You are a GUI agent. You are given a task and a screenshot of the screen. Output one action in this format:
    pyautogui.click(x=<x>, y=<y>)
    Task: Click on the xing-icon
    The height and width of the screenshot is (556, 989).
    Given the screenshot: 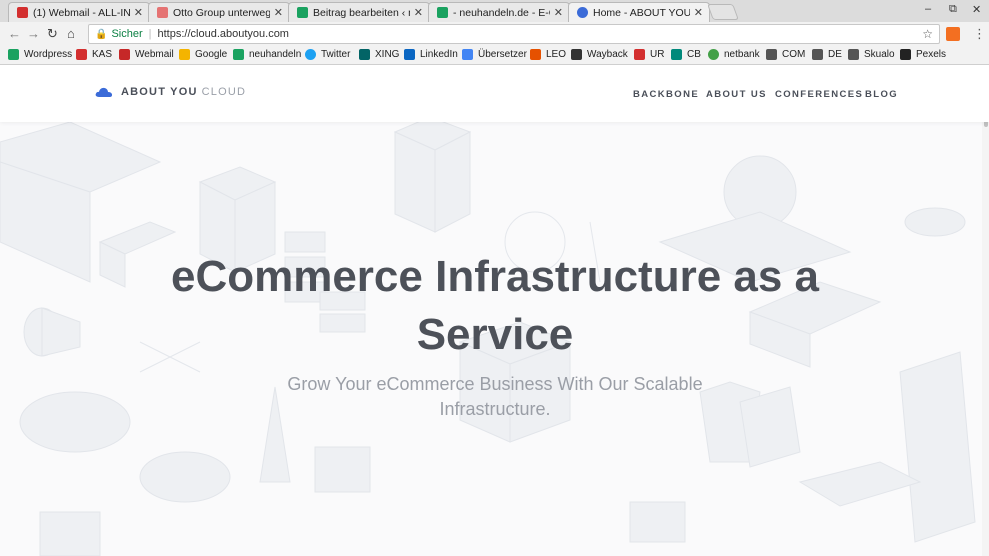 What is the action you would take?
    pyautogui.click(x=364, y=54)
    